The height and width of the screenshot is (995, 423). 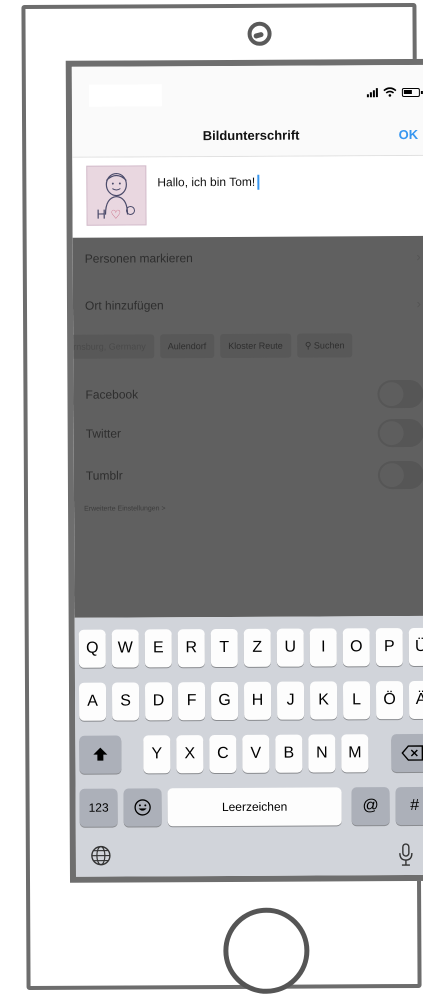 What do you see at coordinates (355, 753) in the screenshot?
I see `key: M` at bounding box center [355, 753].